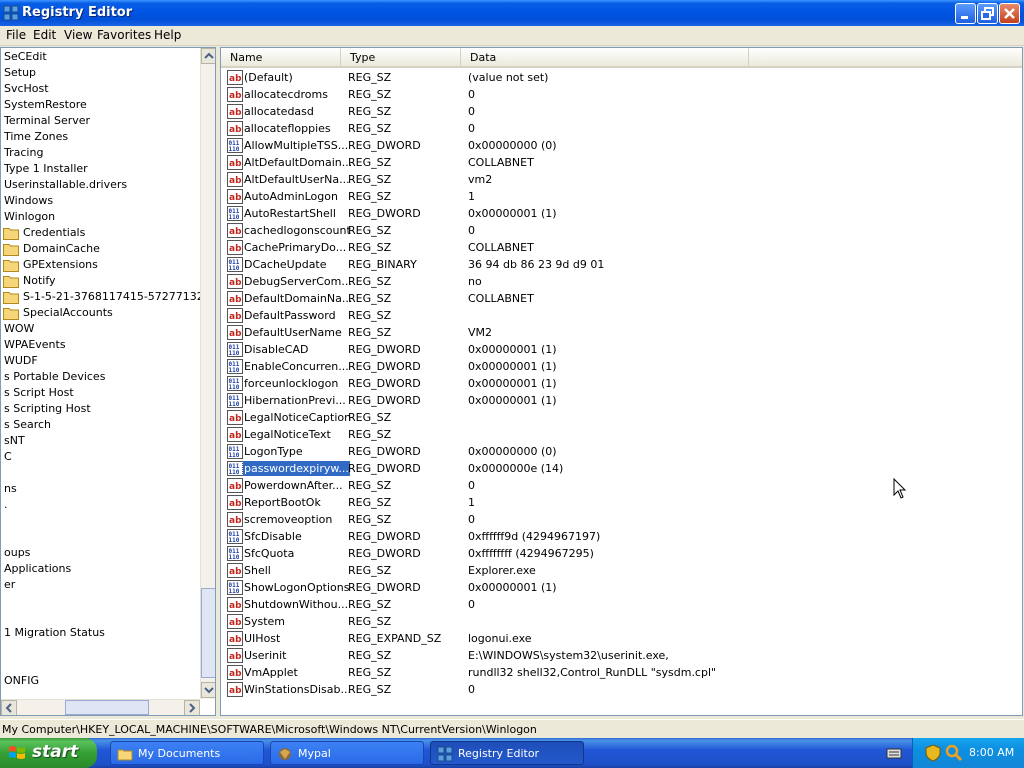 The width and height of the screenshot is (1024, 768). What do you see at coordinates (621, 179) in the screenshot?
I see `value-row: ab AltDefaultUserNa... REG_SZ vm2` at bounding box center [621, 179].